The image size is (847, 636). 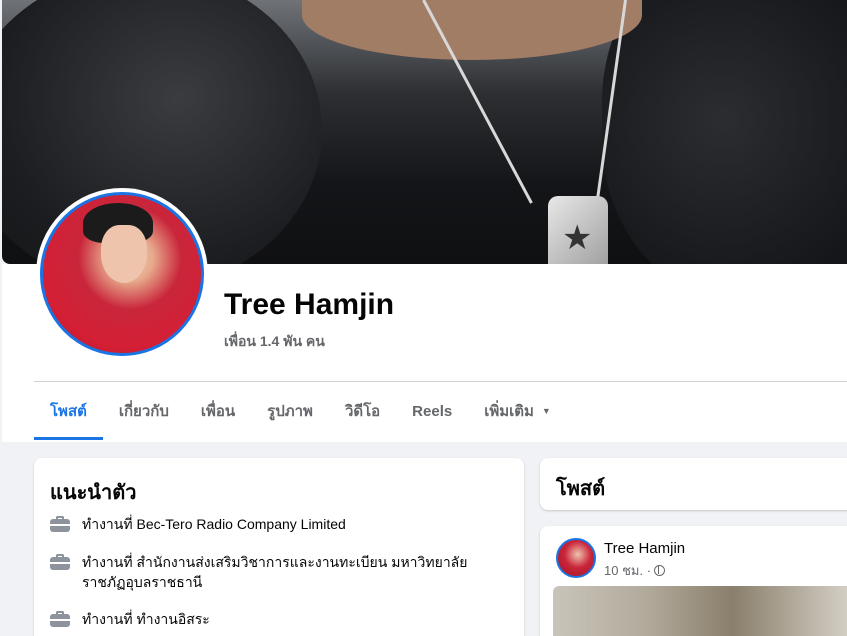 I want to click on tab-about: เกี่ยวกับ, so click(x=144, y=411).